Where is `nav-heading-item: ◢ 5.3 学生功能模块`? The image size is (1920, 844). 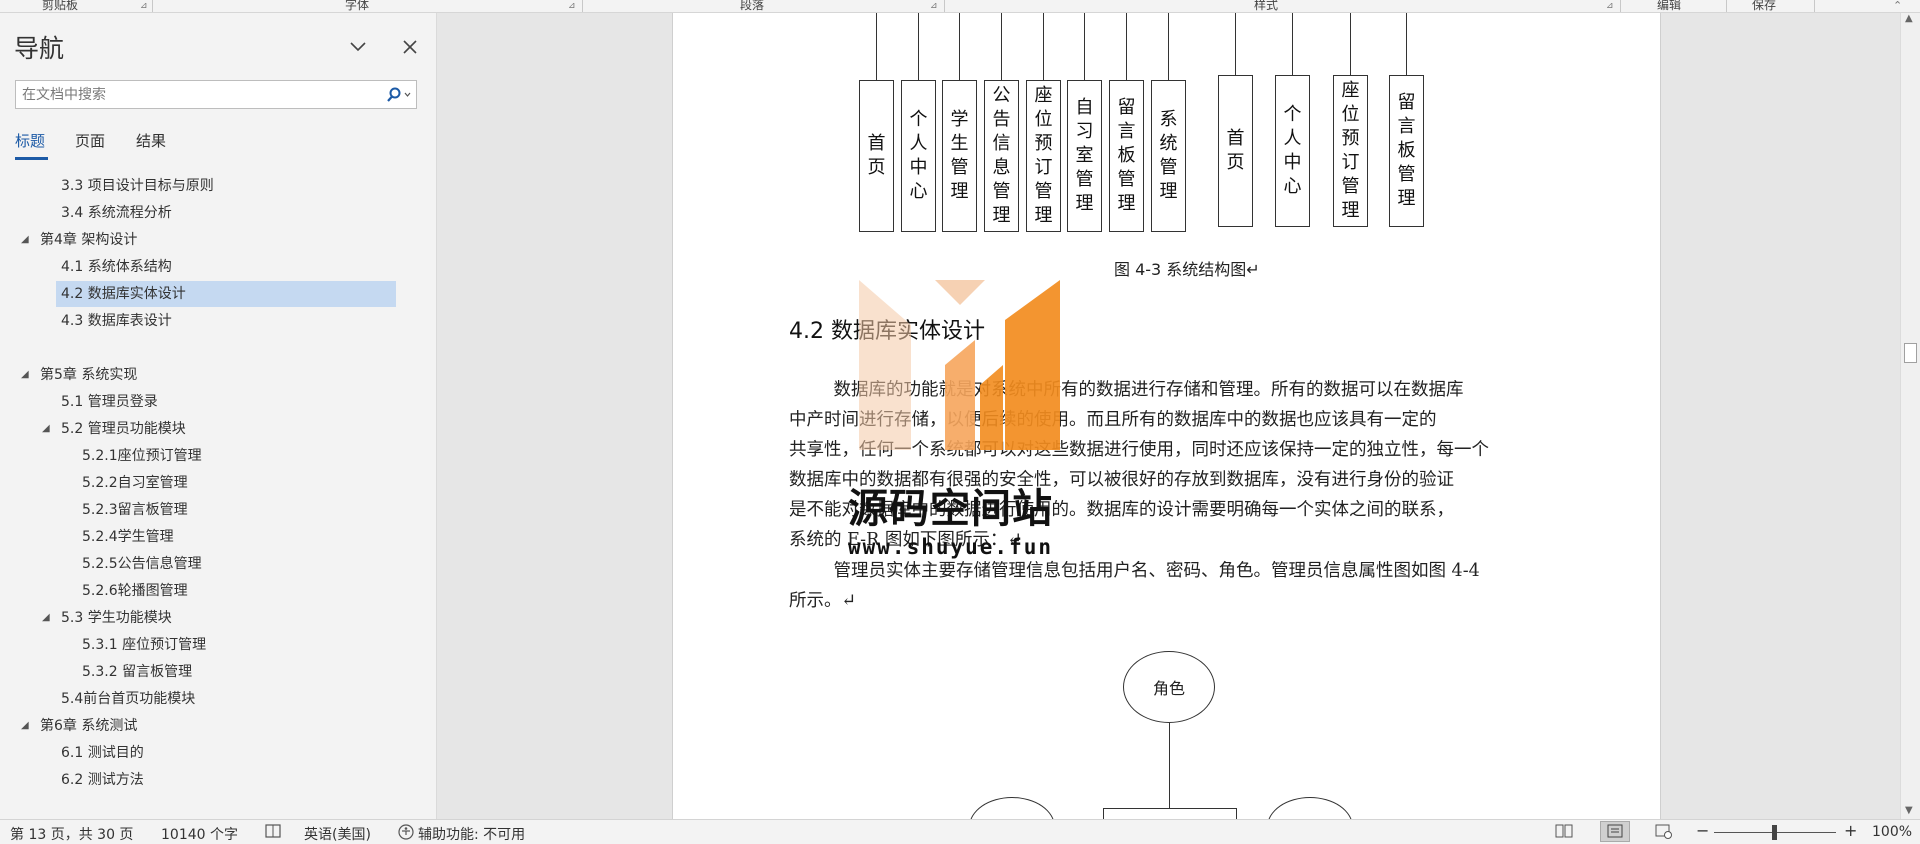 nav-heading-item: ◢ 5.3 学生功能模块 is located at coordinates (218, 618).